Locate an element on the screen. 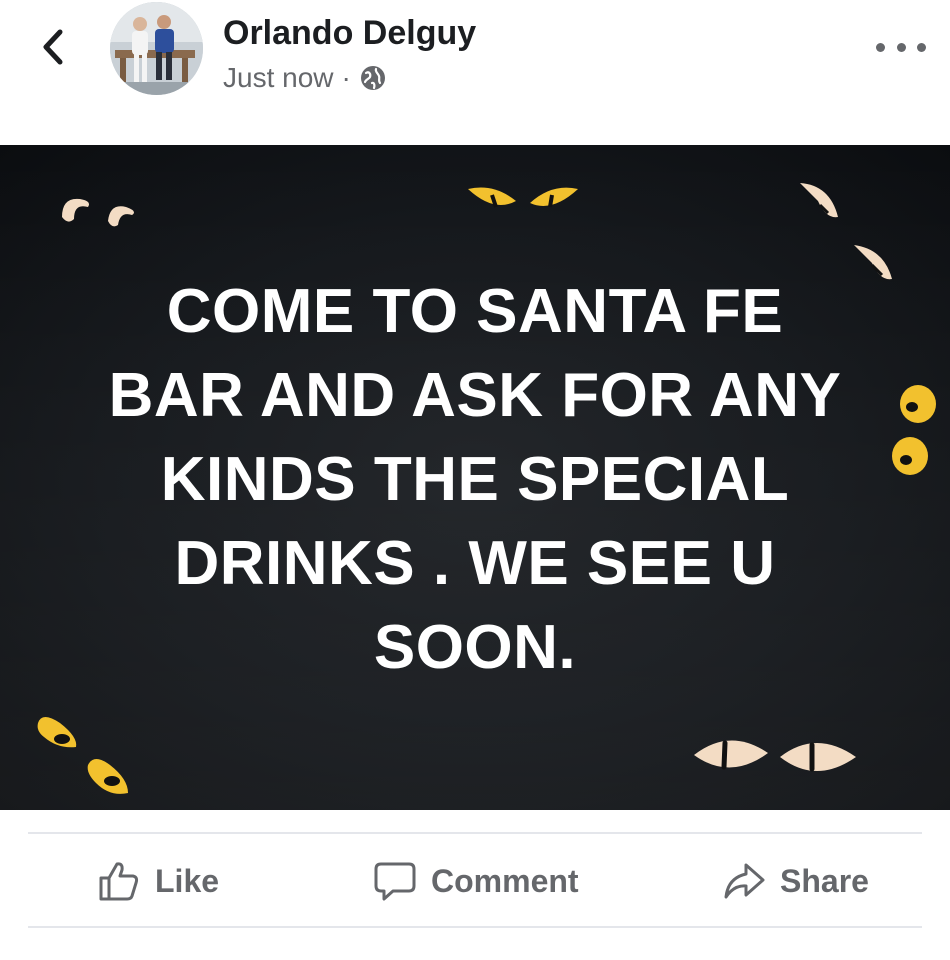 This screenshot has height=960, width=950. profile-photo is located at coordinates (156, 48).